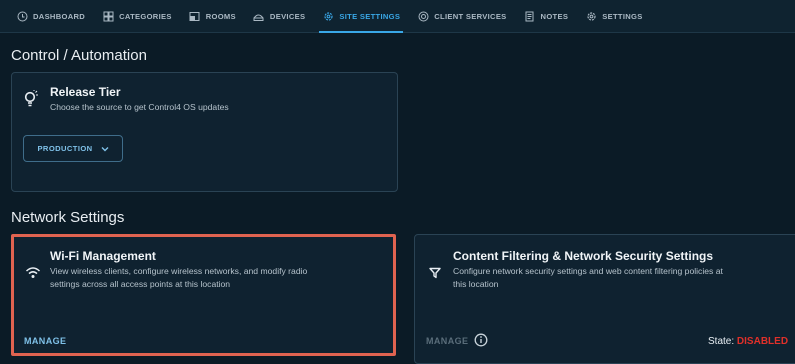 The image size is (795, 364). Describe the element at coordinates (108, 16) in the screenshot. I see `categories-icon` at that location.